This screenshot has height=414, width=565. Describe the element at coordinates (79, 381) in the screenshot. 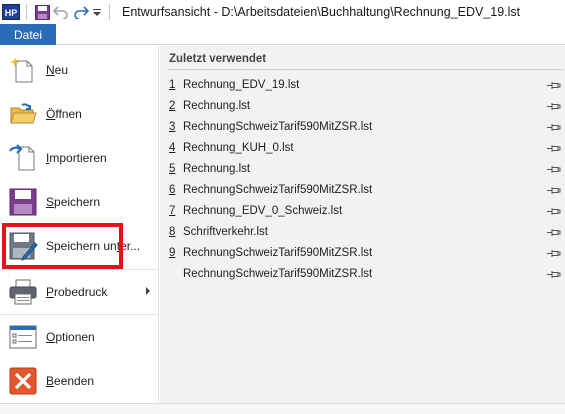

I see `menu-item-beenden: Beenden` at that location.